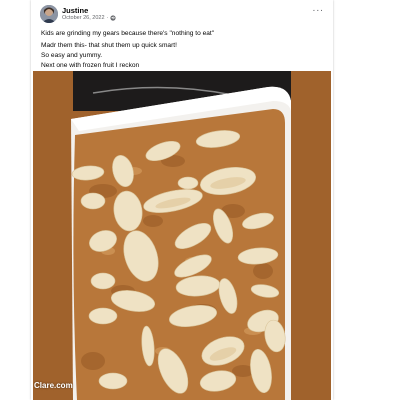 The height and width of the screenshot is (400, 400). I want to click on post-meta: October 26, 2022 ·, so click(89, 18).